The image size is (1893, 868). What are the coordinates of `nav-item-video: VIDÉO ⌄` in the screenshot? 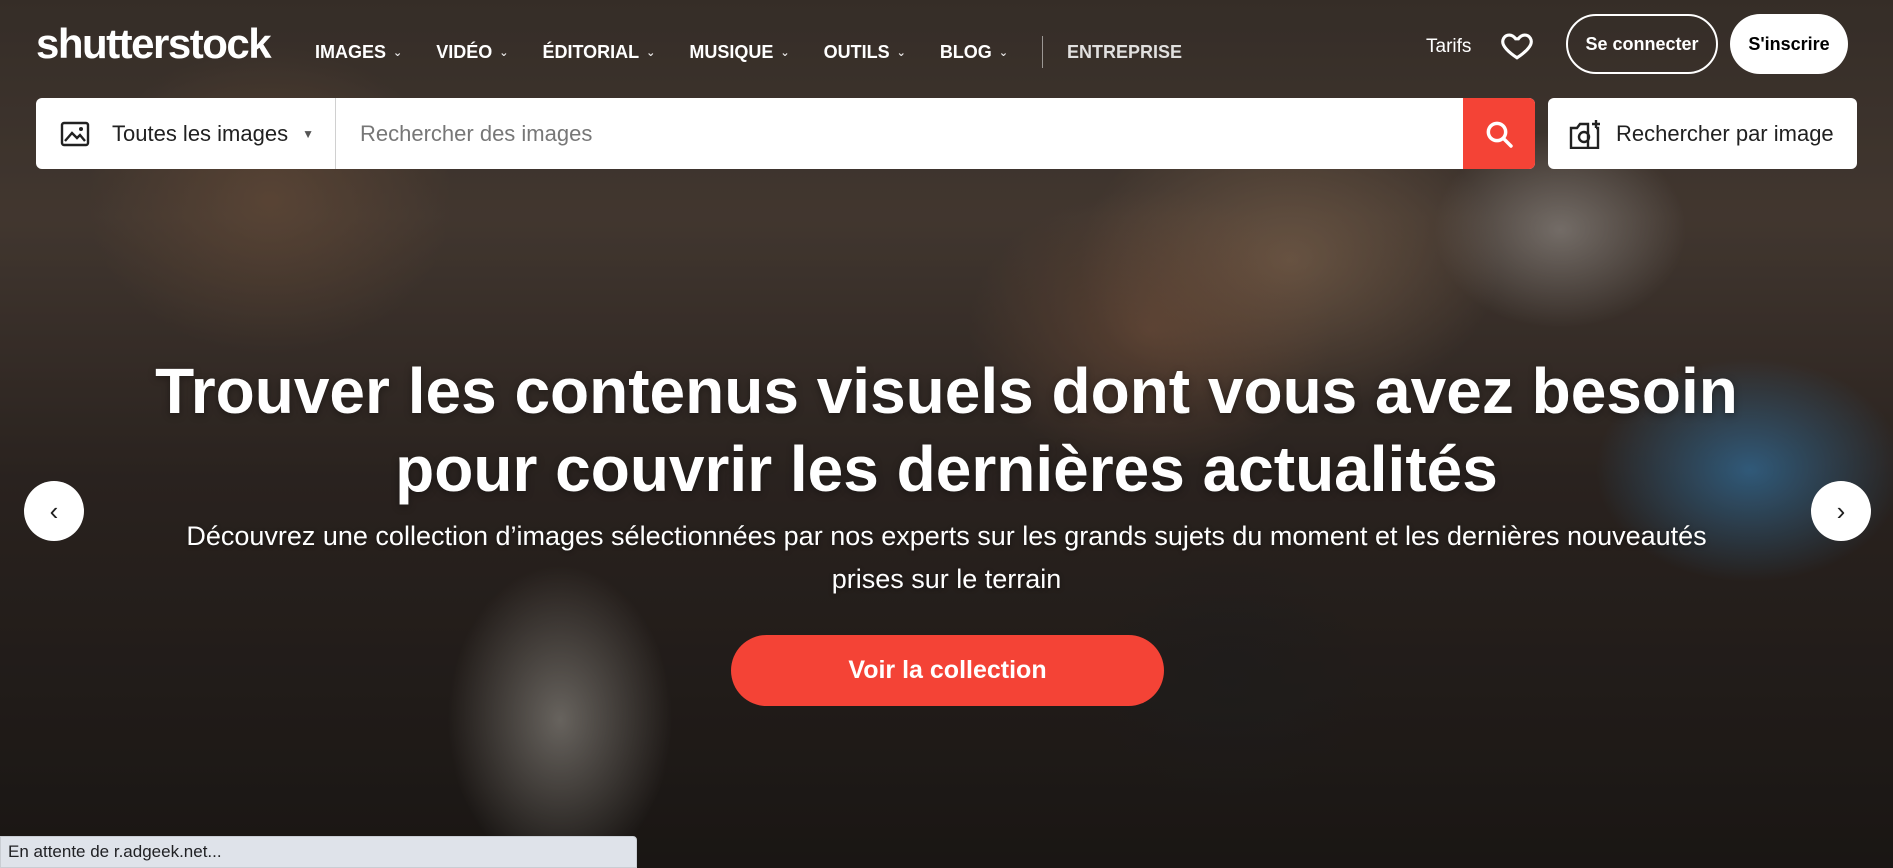 It's located at (472, 52).